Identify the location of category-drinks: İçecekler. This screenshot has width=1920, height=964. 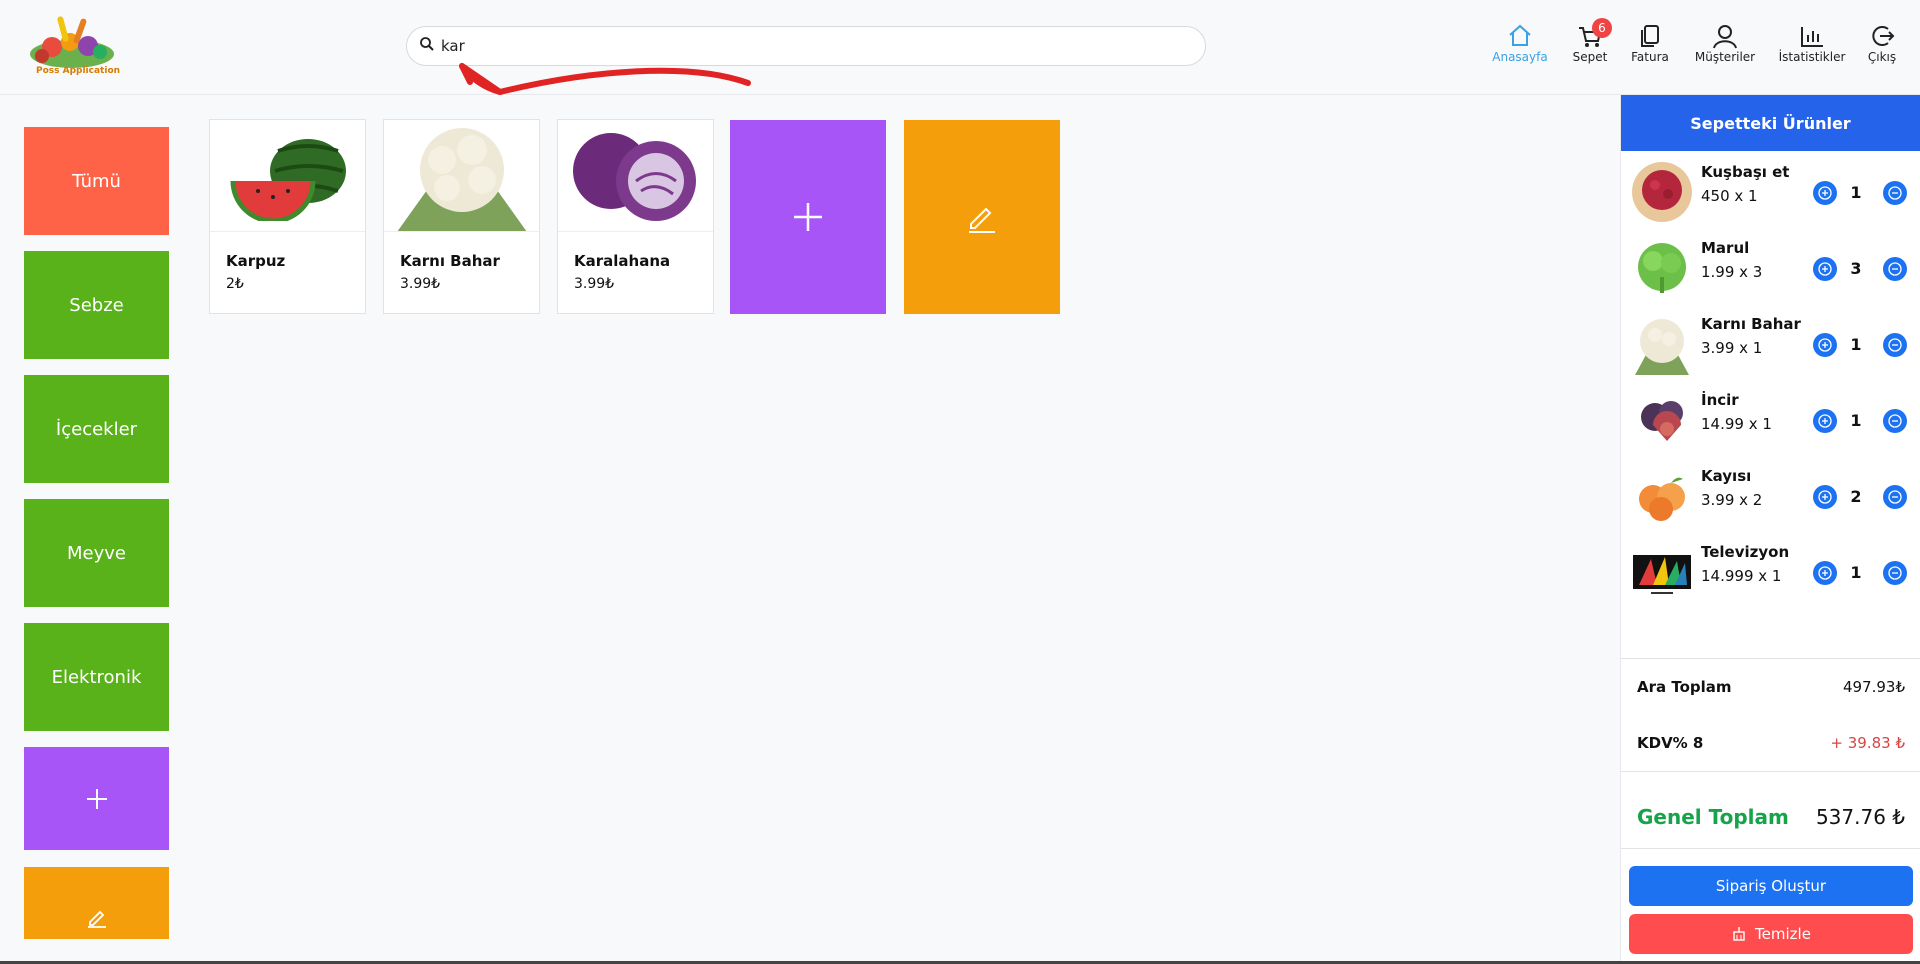
(96, 429).